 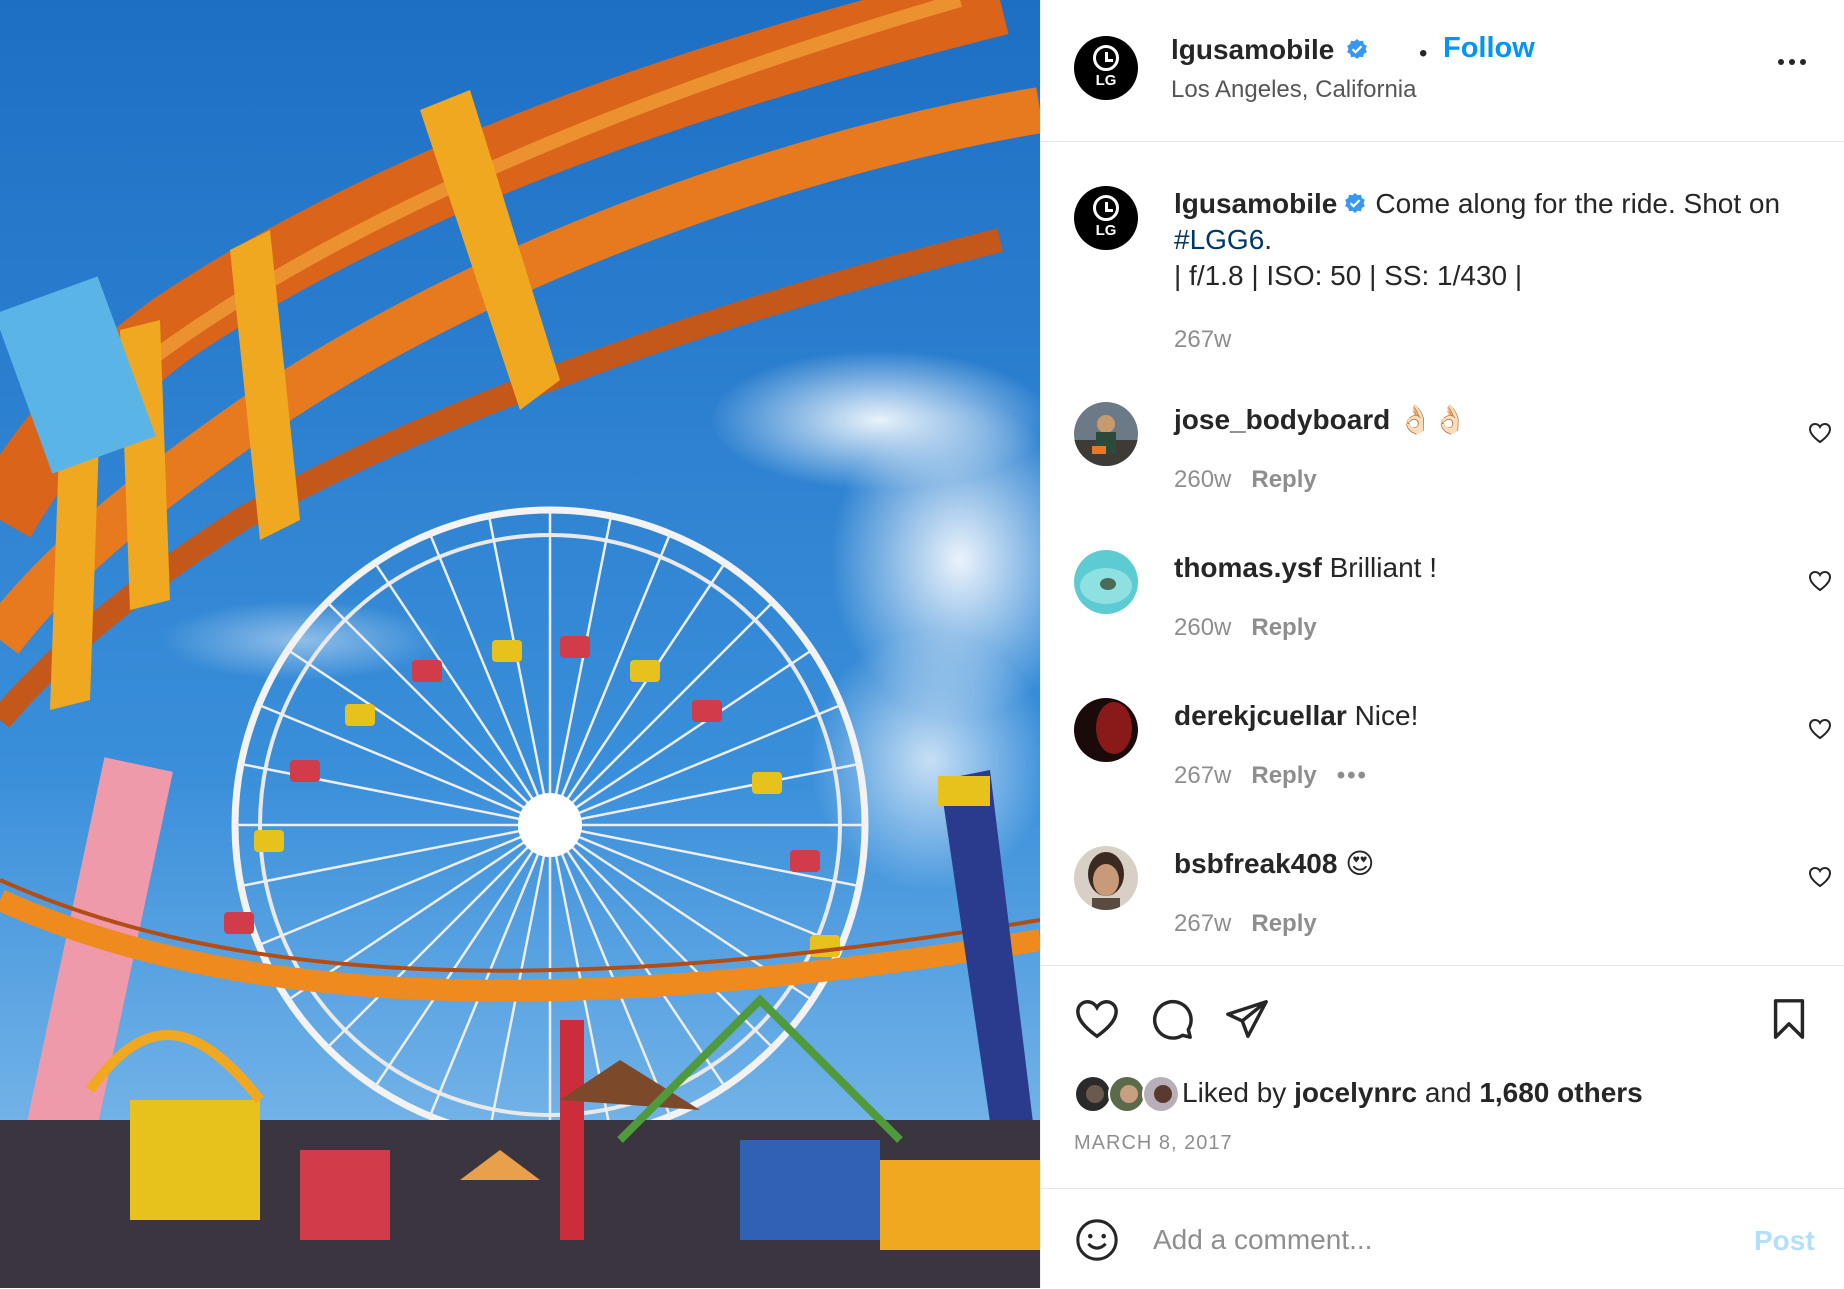 I want to click on comment-line: jose_bodyboard 👌🏻👌🏻, so click(x=1321, y=420).